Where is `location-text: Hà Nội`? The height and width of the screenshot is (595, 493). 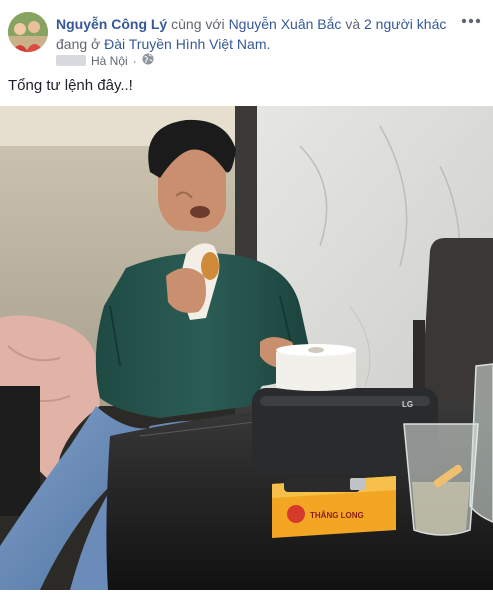
location-text: Hà Nội is located at coordinates (109, 61).